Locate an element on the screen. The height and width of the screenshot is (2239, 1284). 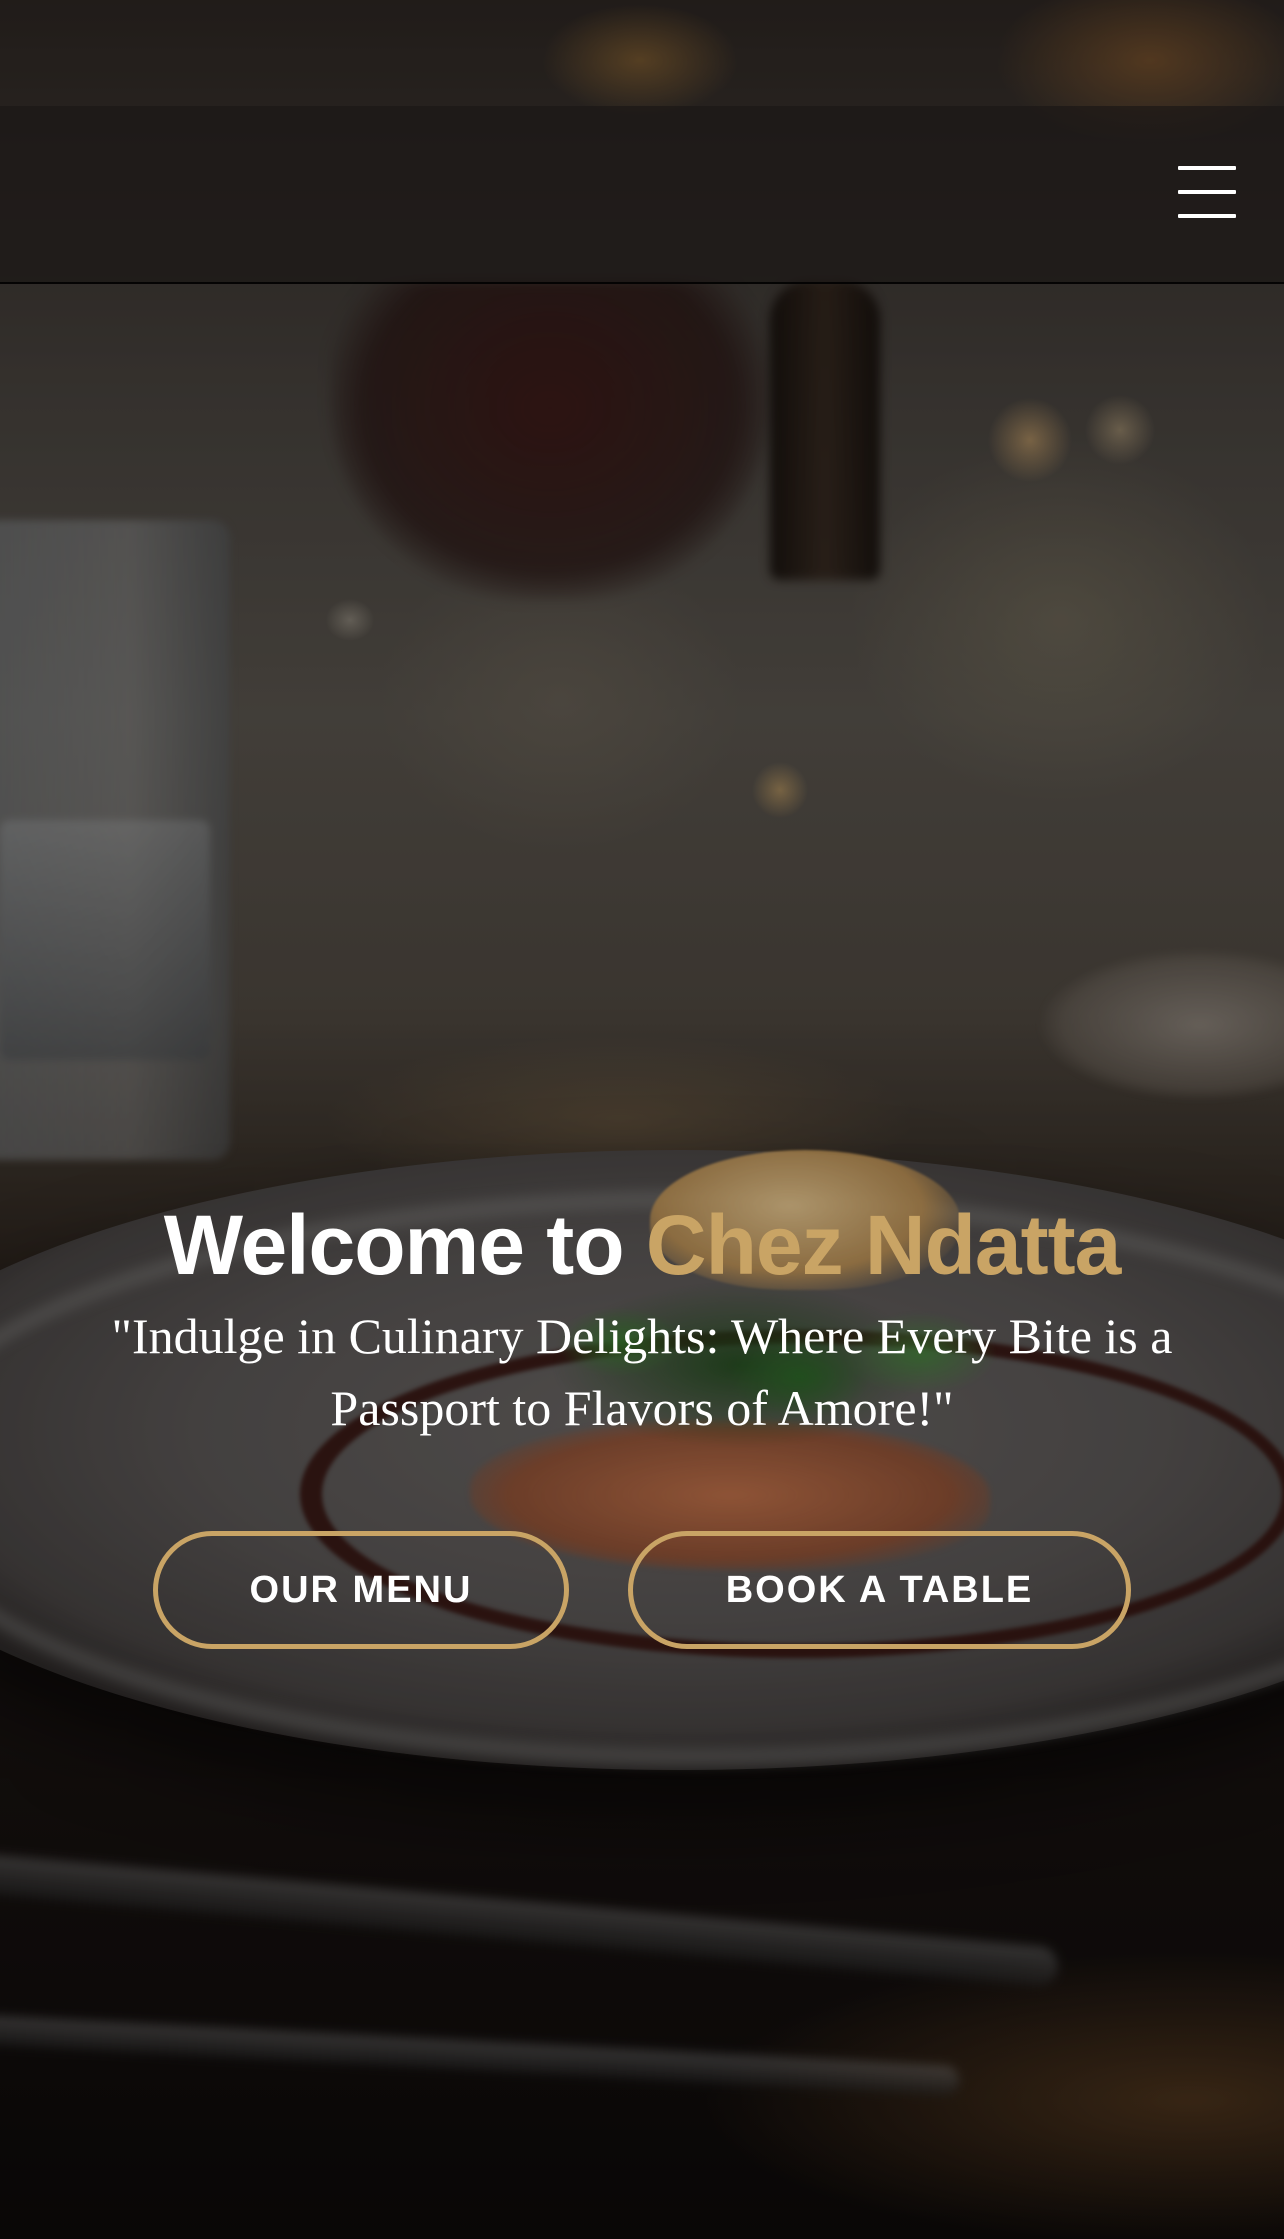
hero-title: Welcome to Chez Ndatta is located at coordinates (642, 1245).